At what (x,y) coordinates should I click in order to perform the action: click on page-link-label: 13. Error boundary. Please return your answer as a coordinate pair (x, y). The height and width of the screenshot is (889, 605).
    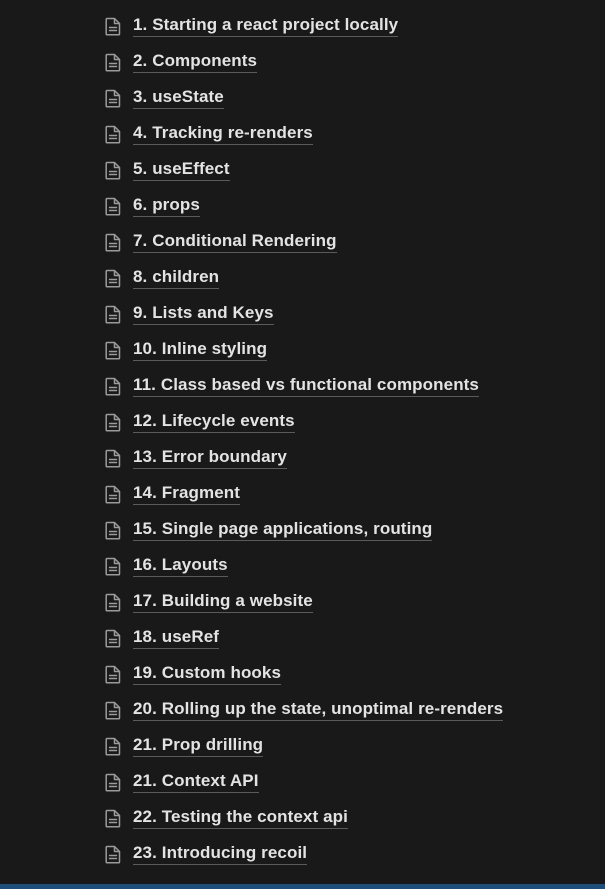
    Looking at the image, I should click on (210, 458).